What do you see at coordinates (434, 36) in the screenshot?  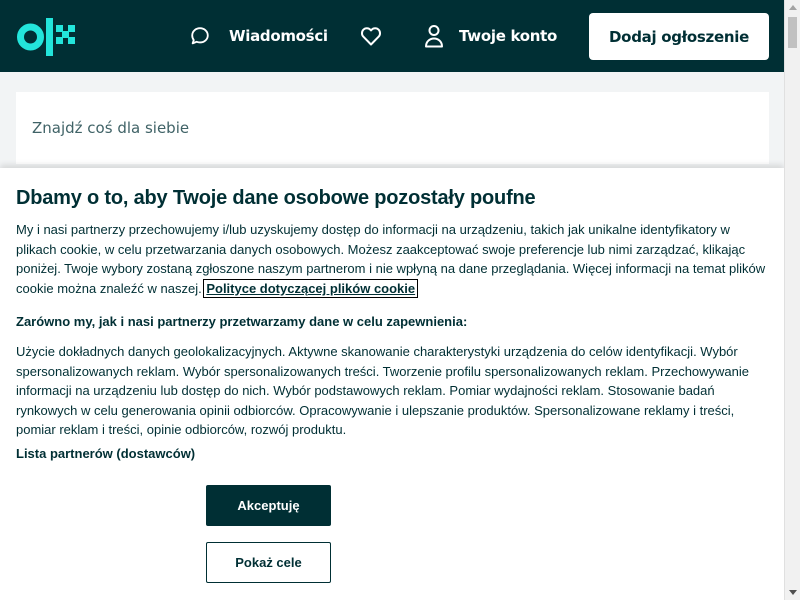 I see `user-icon` at bounding box center [434, 36].